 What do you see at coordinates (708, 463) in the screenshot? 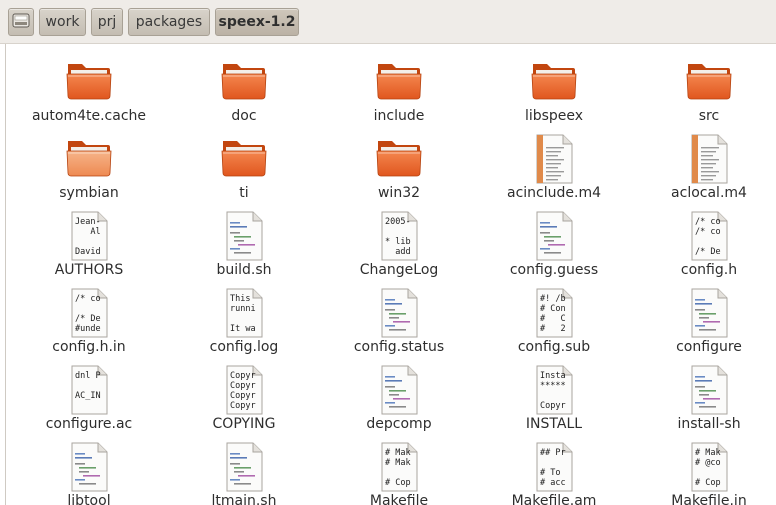
I see `svg-text: # @co` at bounding box center [708, 463].